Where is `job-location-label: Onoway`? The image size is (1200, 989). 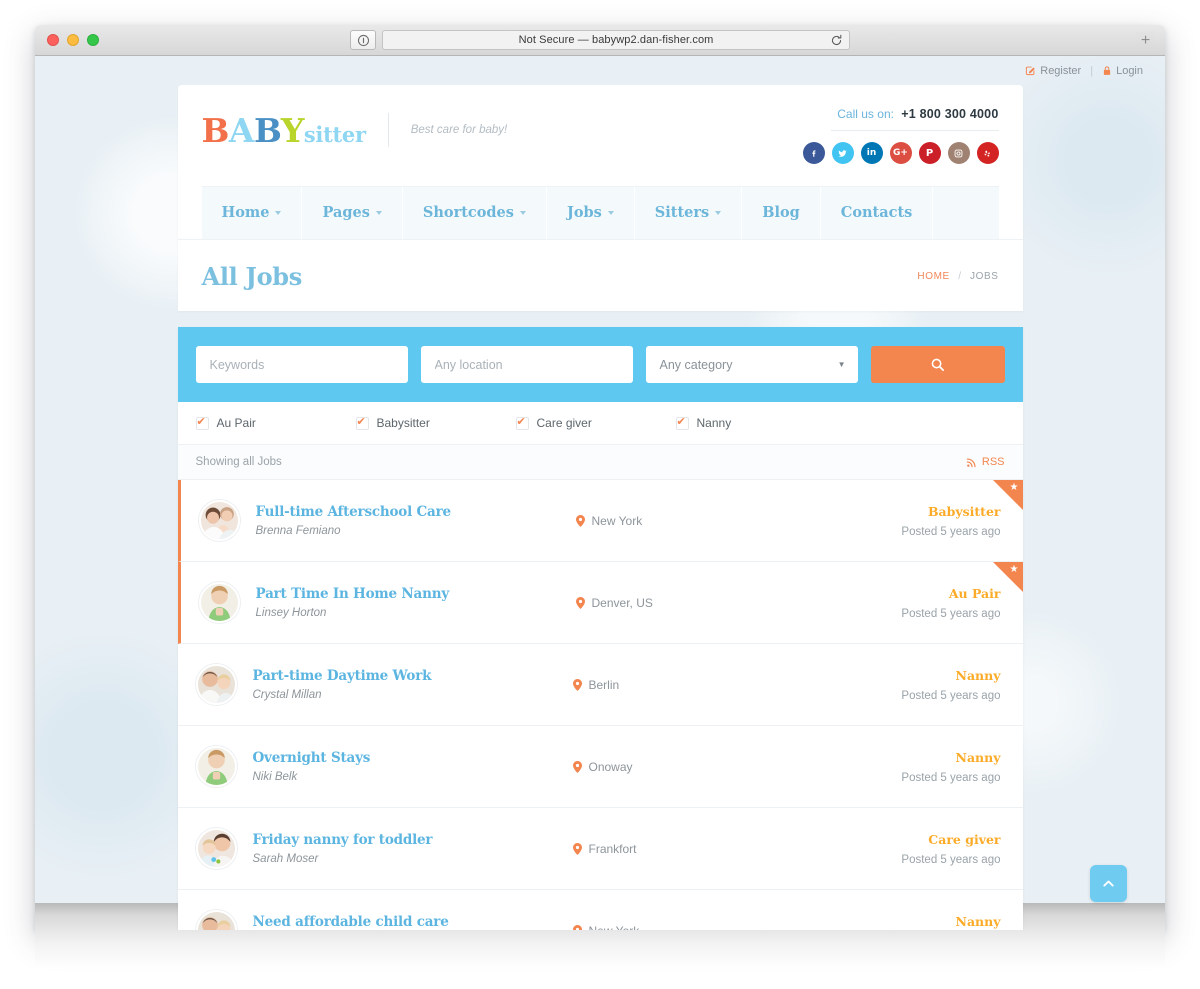 job-location-label: Onoway is located at coordinates (610, 766).